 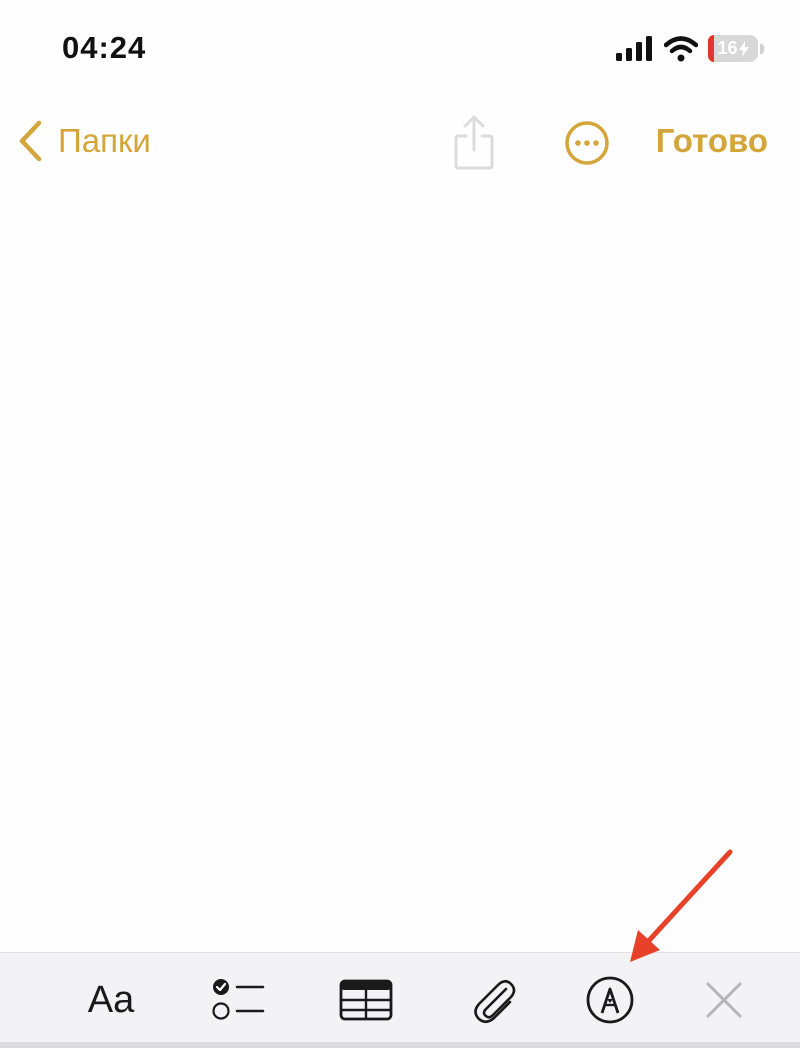 I want to click on more-ellipsis-icon, so click(x=587, y=143).